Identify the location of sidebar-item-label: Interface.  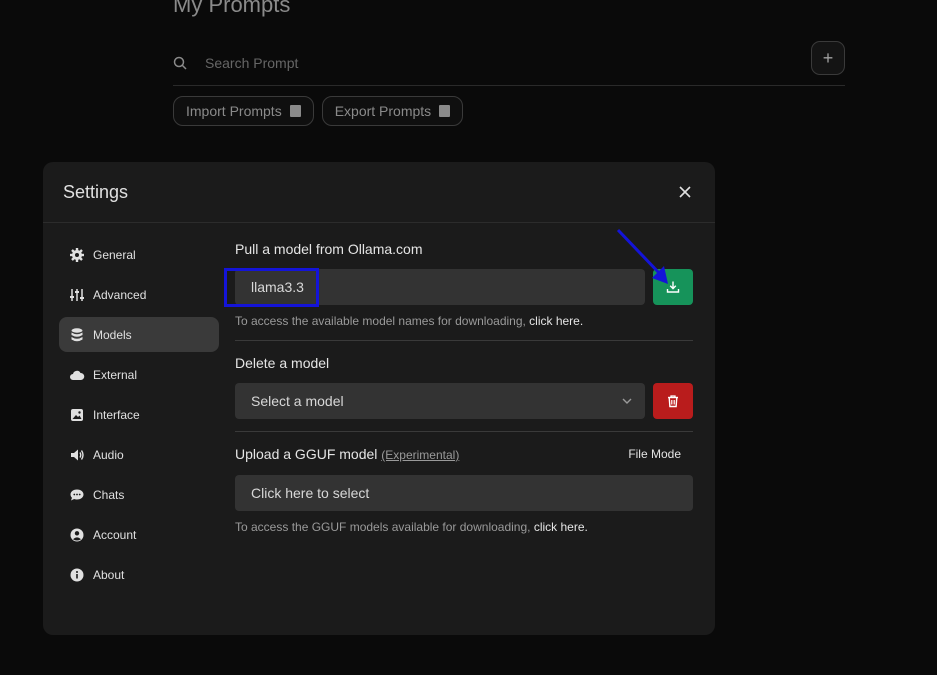
(116, 414).